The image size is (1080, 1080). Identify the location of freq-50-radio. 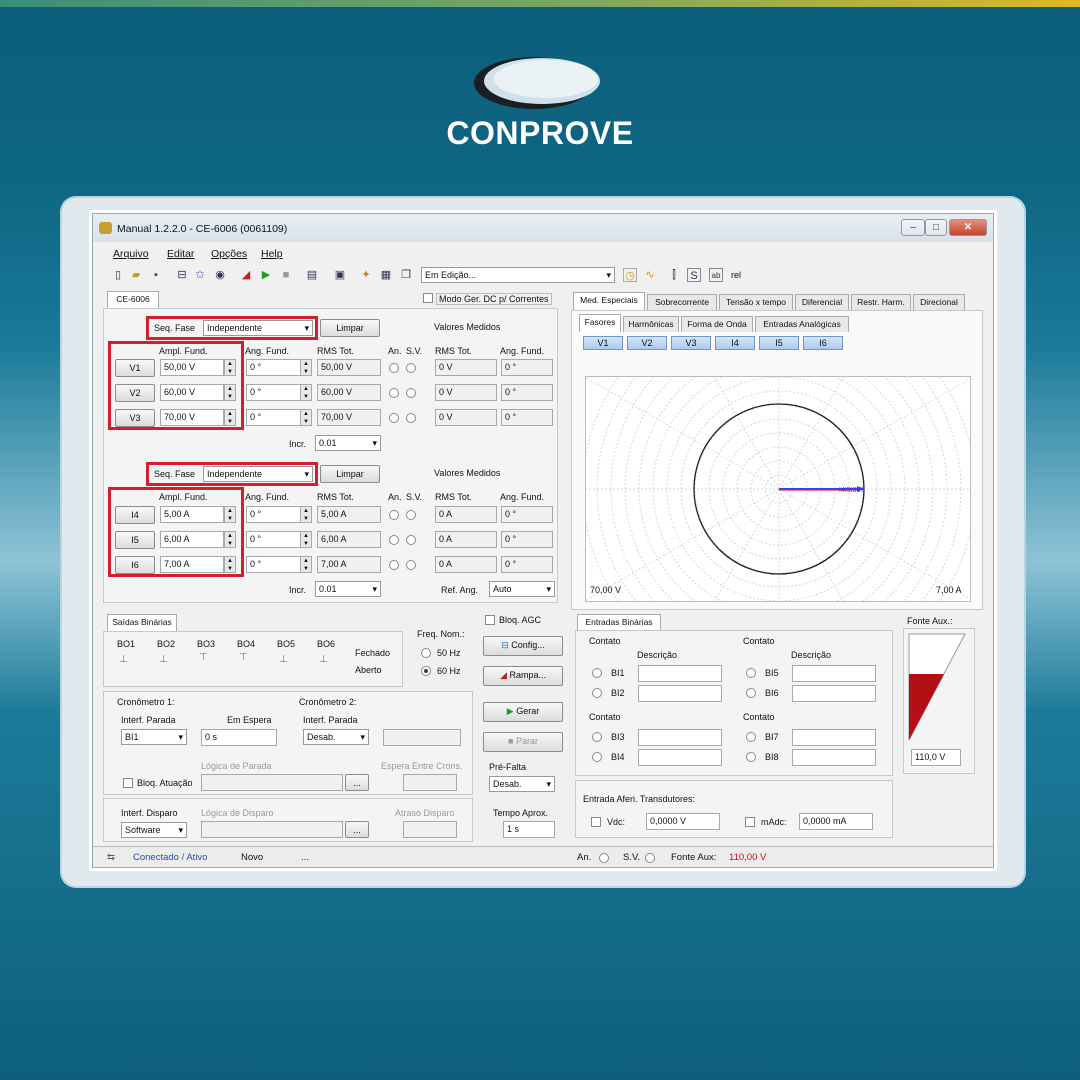
(426, 653).